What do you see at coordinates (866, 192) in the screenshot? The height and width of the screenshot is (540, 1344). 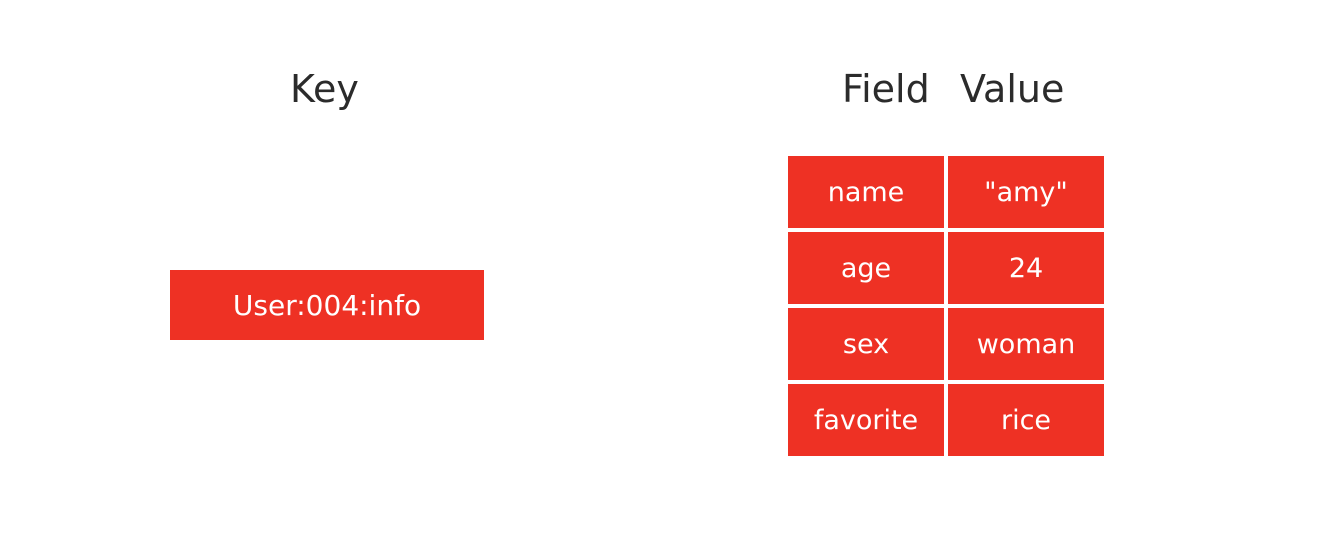 I see `field-cell-name: name` at bounding box center [866, 192].